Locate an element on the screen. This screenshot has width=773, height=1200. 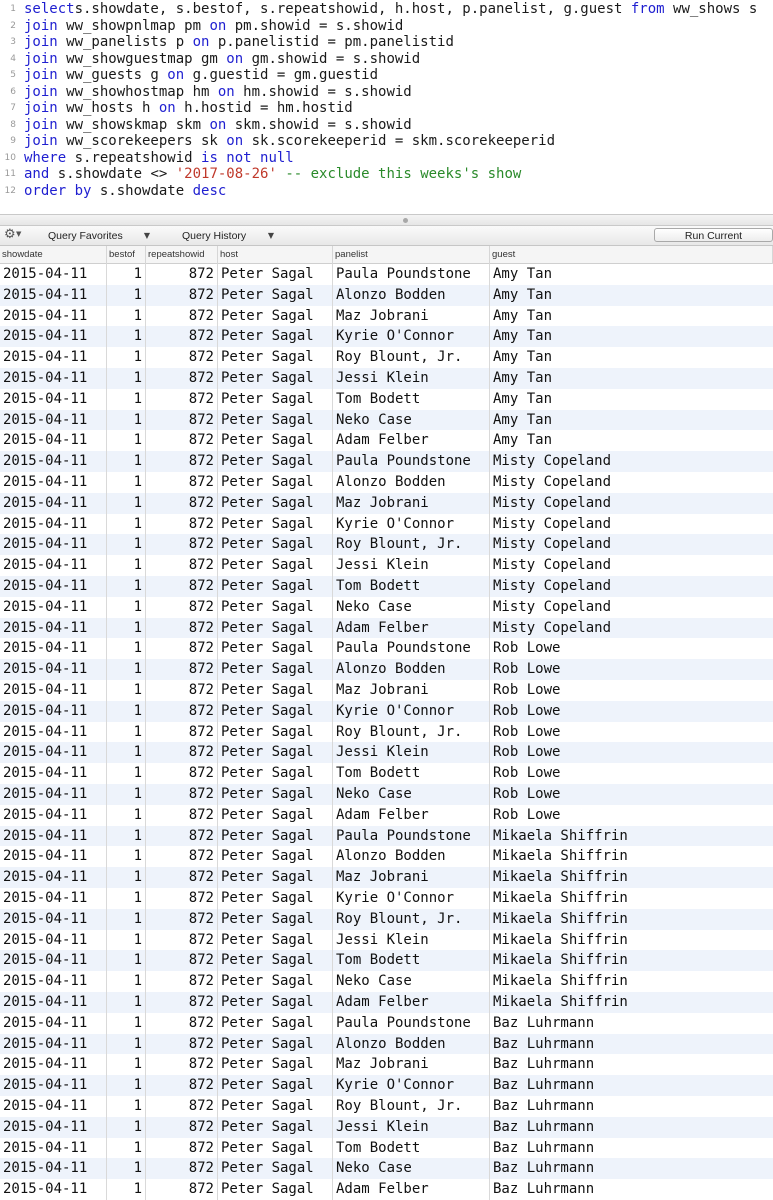
query-favorites-button: Query Favorites ▼ is located at coordinates (99, 236).